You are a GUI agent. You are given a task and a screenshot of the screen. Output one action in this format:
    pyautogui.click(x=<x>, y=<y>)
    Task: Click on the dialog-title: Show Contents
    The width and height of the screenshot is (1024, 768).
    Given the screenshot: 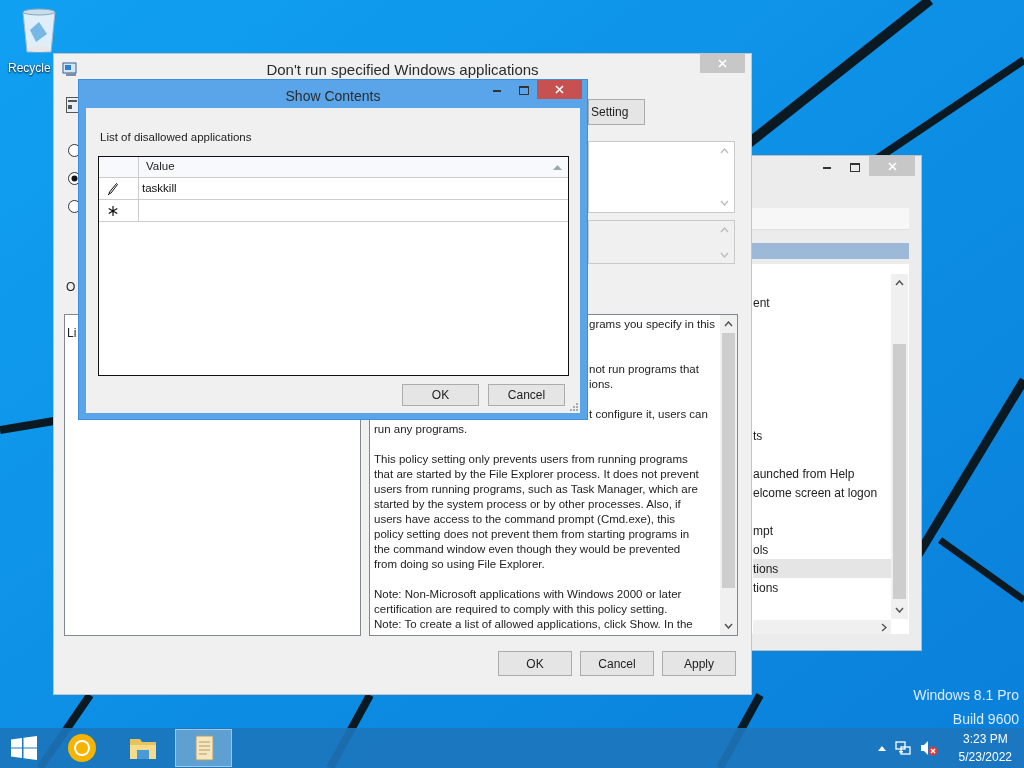 What is the action you would take?
    pyautogui.click(x=333, y=96)
    